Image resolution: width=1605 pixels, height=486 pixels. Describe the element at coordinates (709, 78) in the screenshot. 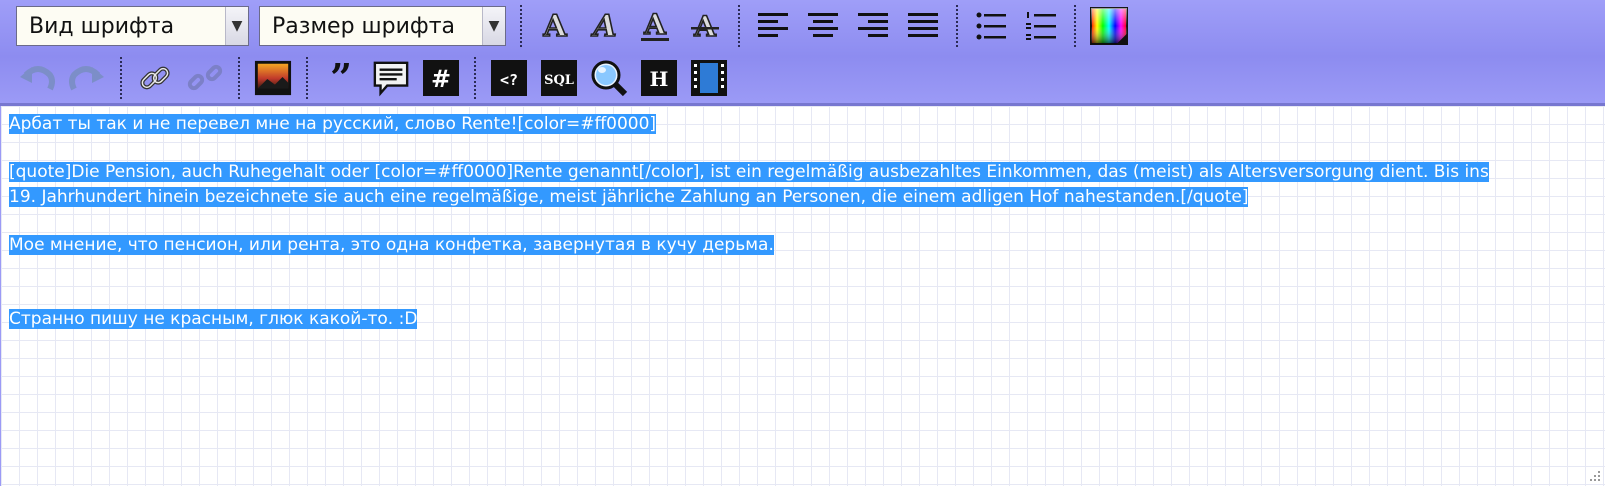

I see `video-icon` at that location.